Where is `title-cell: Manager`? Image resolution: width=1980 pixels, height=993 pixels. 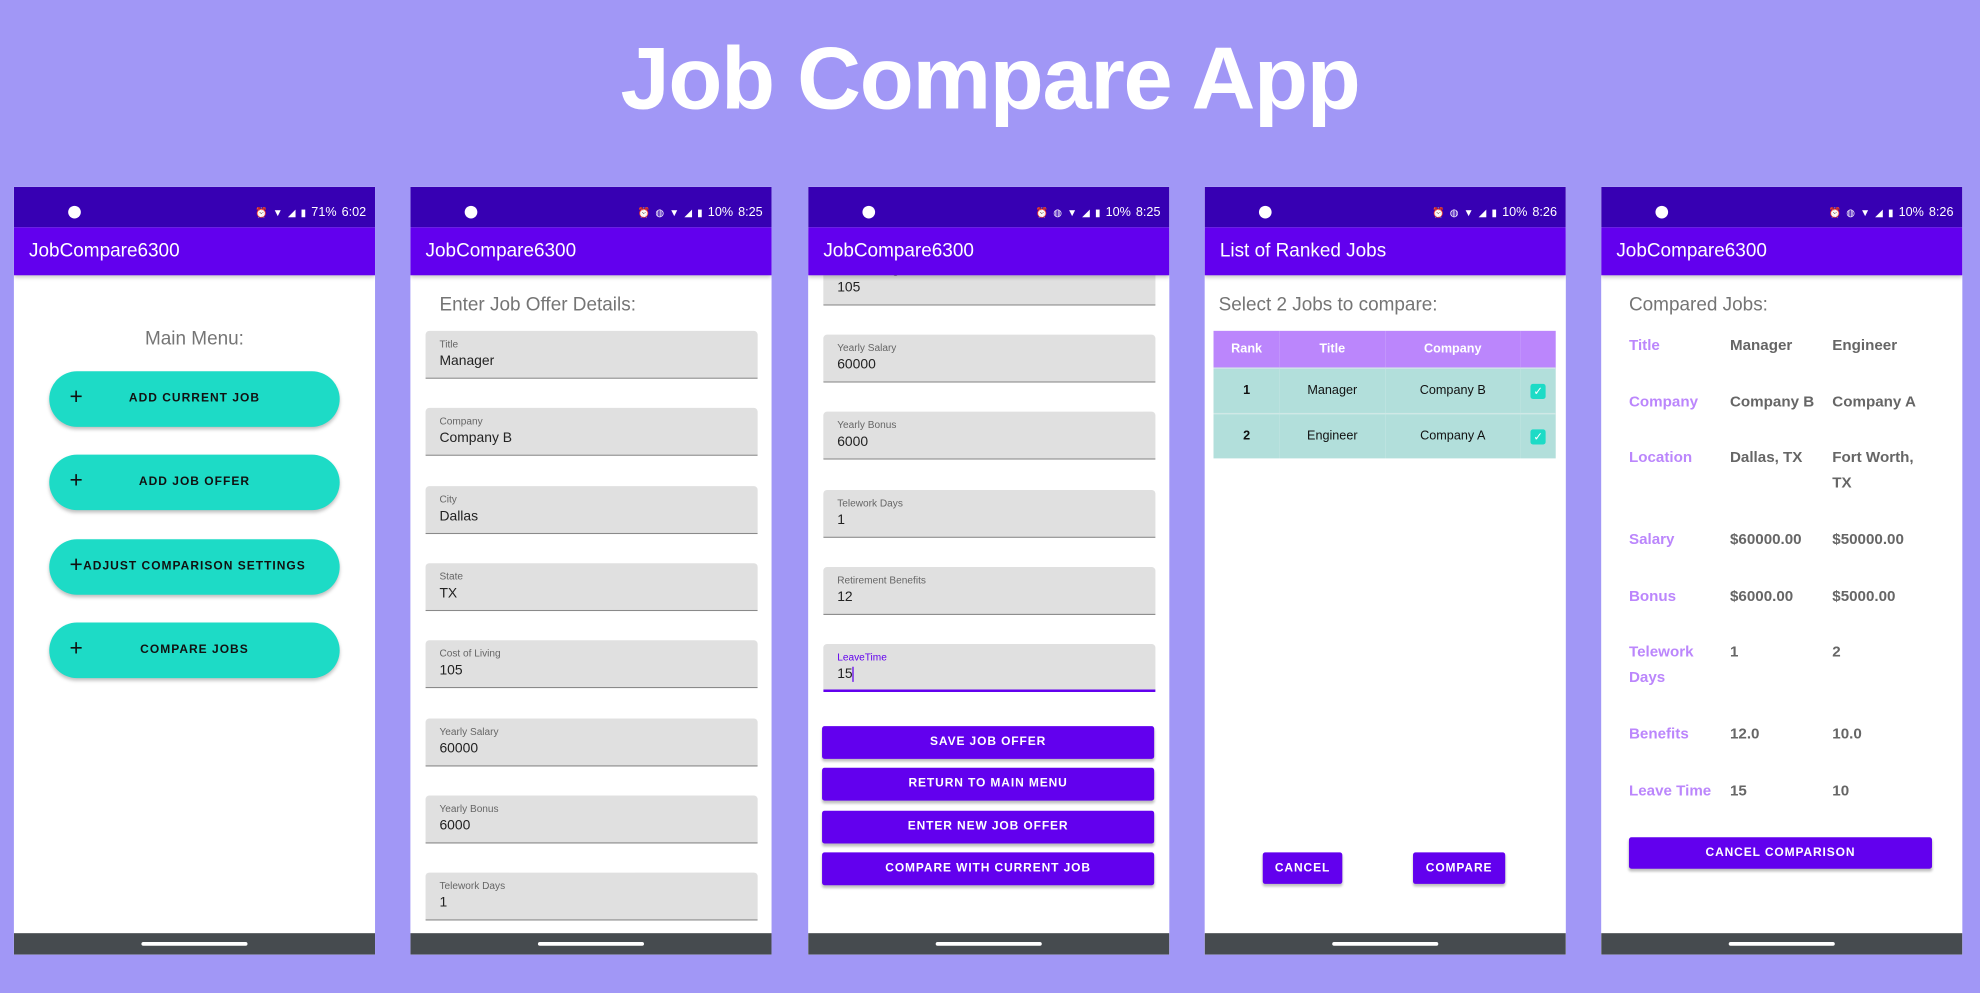
title-cell: Manager is located at coordinates (1332, 390).